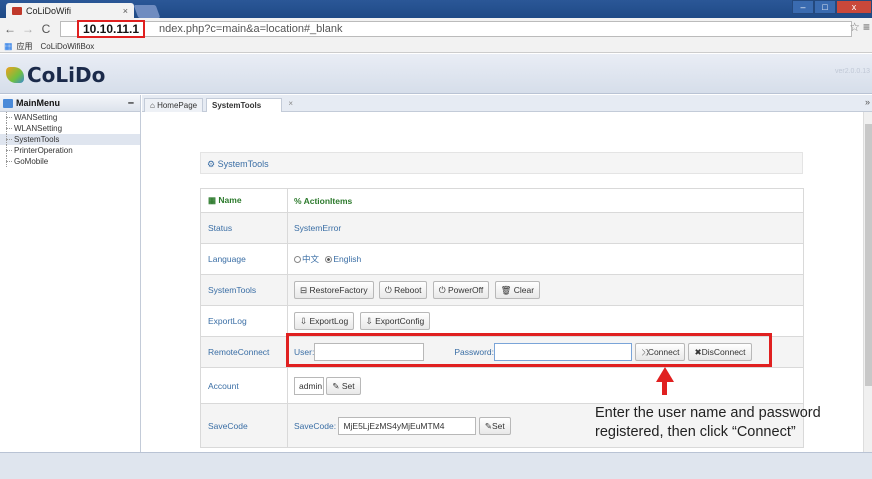  I want to click on content-tabs: ⌂ HomePage SystemTools × », so click(507, 103).